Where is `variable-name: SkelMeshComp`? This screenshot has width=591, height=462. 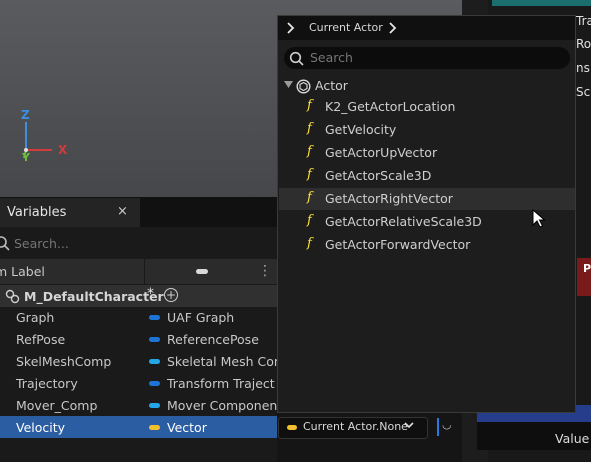 variable-name: SkelMeshComp is located at coordinates (64, 361).